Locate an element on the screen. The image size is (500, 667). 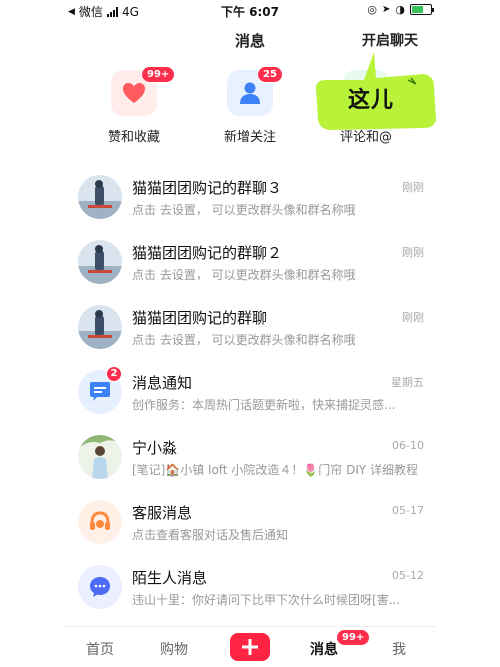
quick-action-likes: 99+ 赞和收藏 is located at coordinates (134, 105).